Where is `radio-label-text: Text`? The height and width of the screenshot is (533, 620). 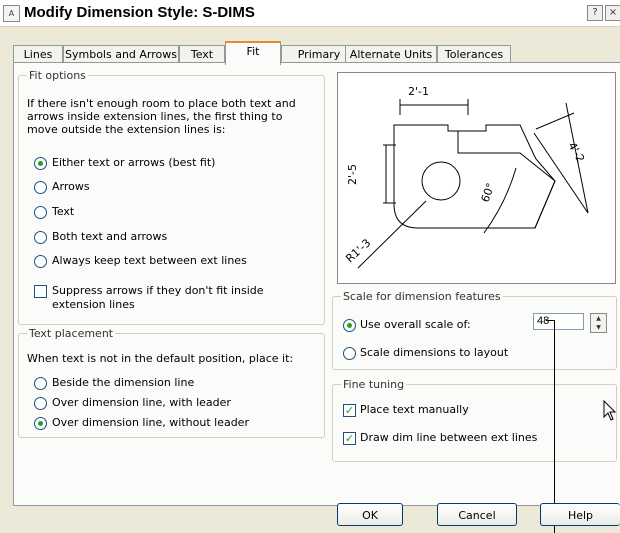 radio-label-text: Text is located at coordinates (63, 211).